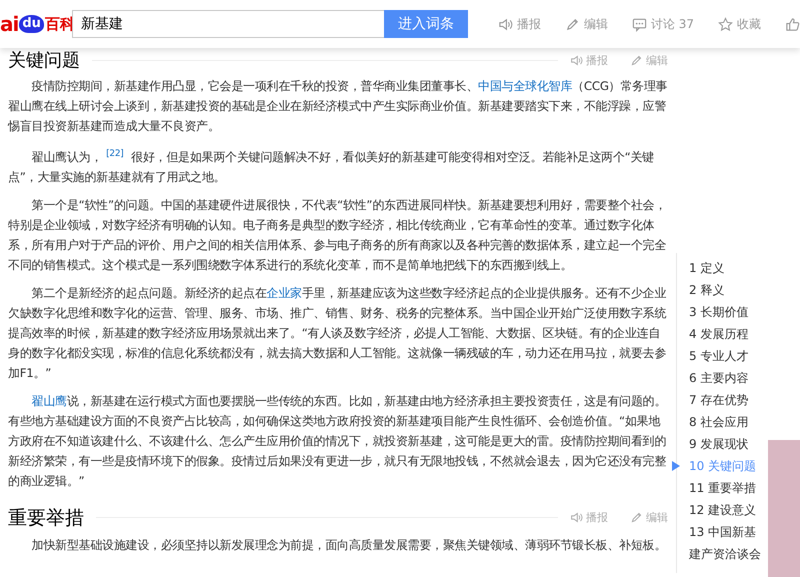 This screenshot has height=577, width=800. What do you see at coordinates (663, 24) in the screenshot?
I see `discussion-button: 讨论 37` at bounding box center [663, 24].